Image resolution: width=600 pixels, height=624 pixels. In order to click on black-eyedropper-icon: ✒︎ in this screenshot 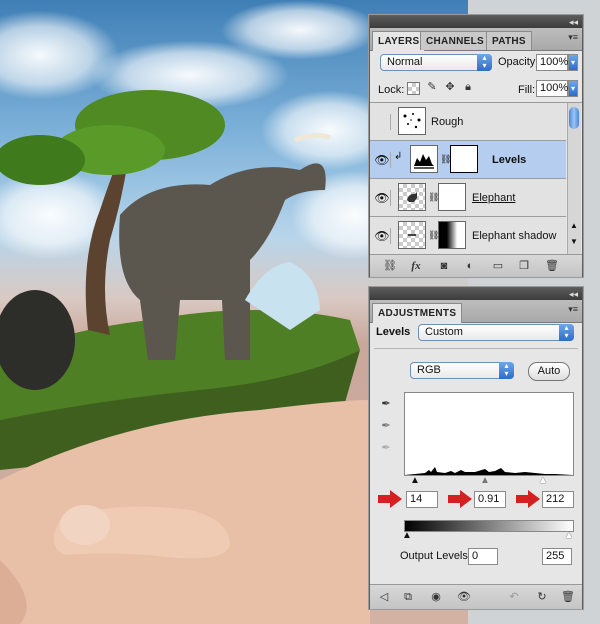, I will do `click(386, 404)`.